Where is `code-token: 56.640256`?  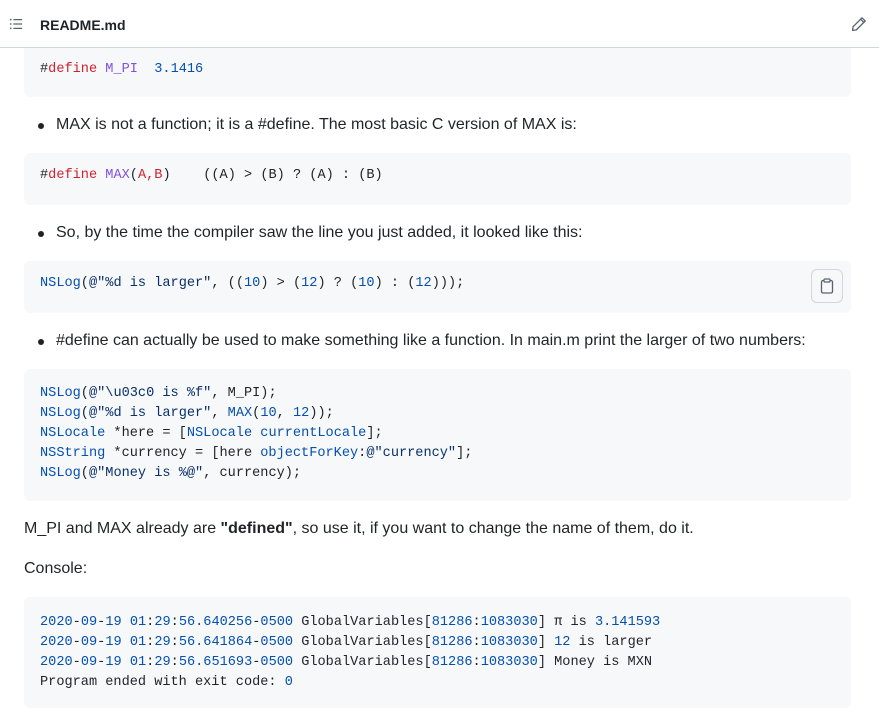
code-token: 56.640256 is located at coordinates (215, 622).